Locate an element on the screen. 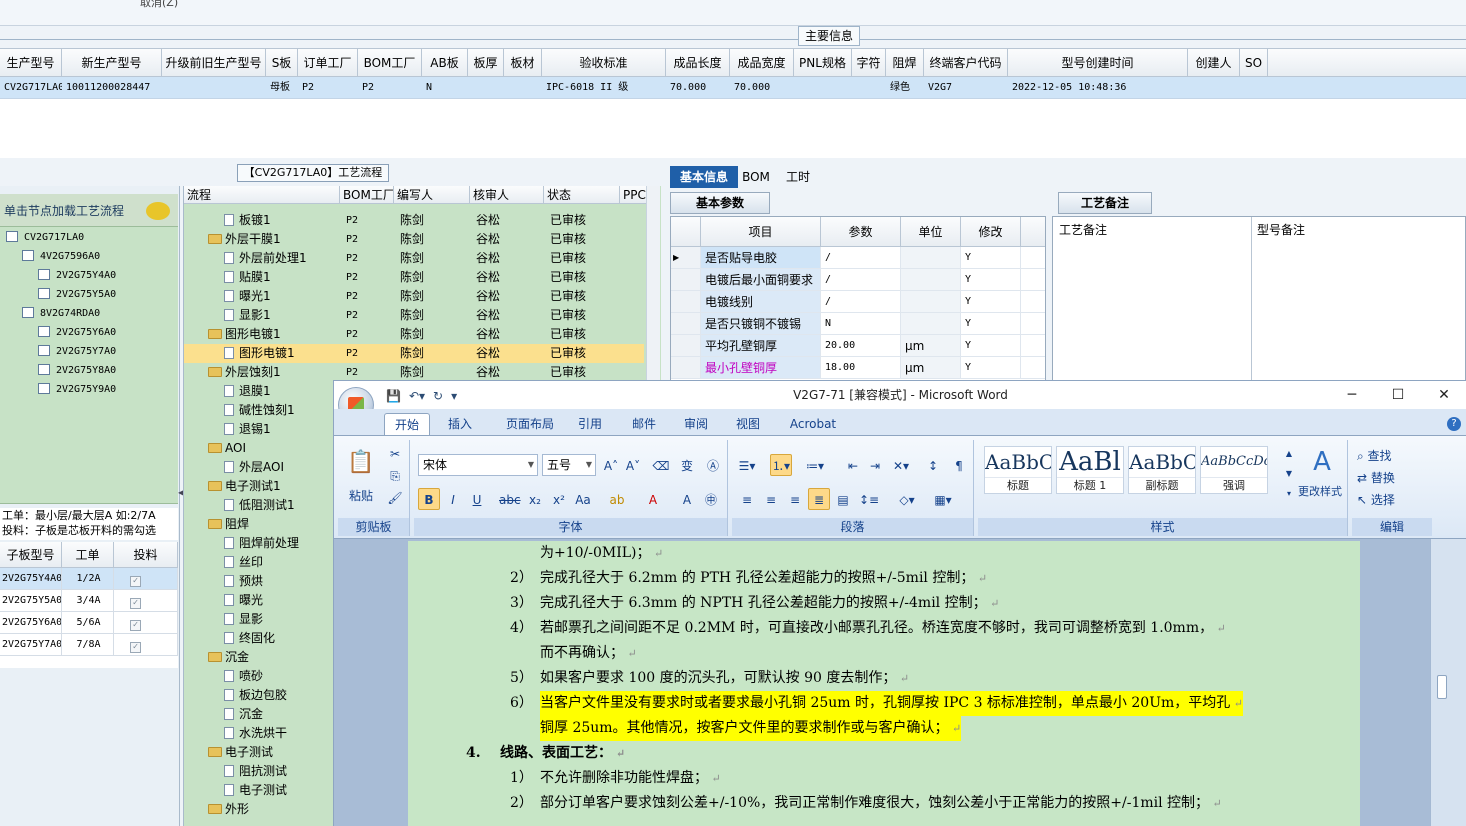  sub-col-header: 投料 is located at coordinates (146, 554).